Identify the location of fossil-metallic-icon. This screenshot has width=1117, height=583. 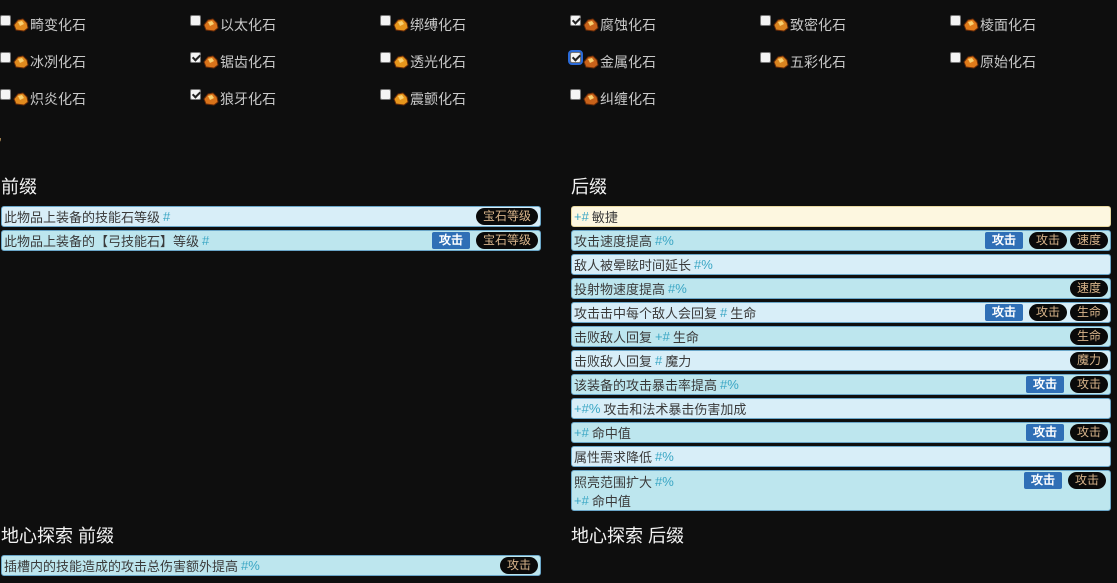
(591, 62).